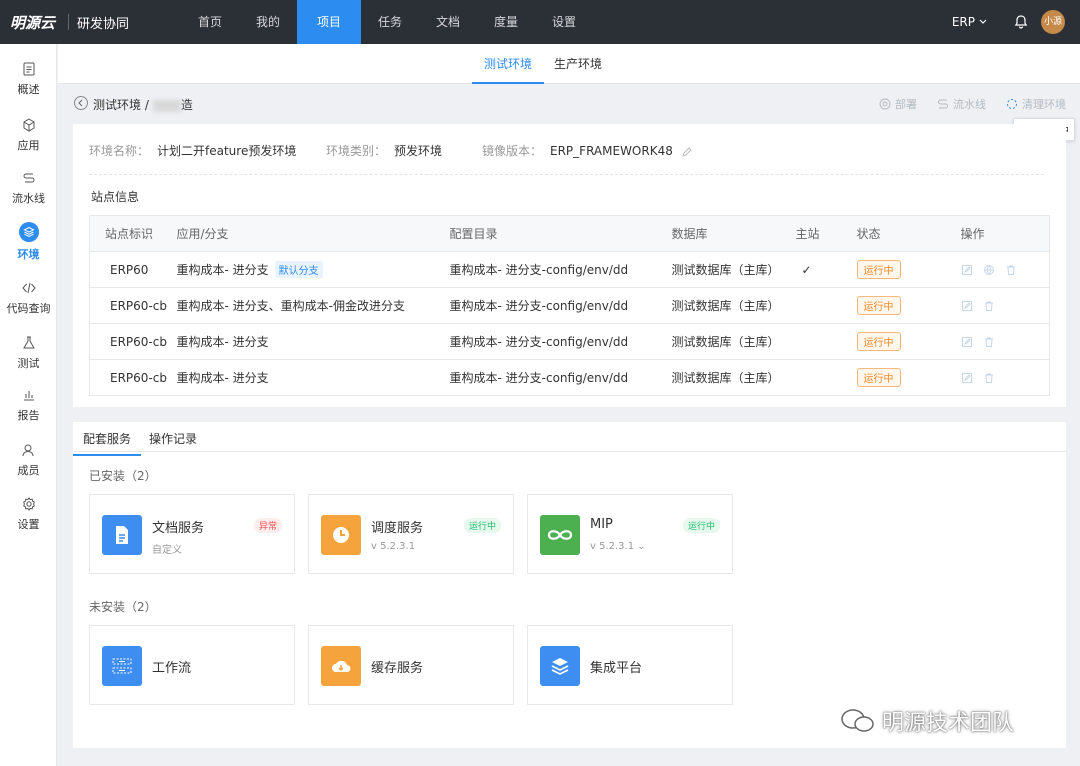  I want to click on layers-icon, so click(28, 232).